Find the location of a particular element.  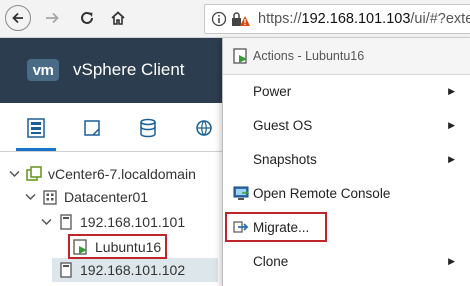

storage-icon is located at coordinates (148, 128).